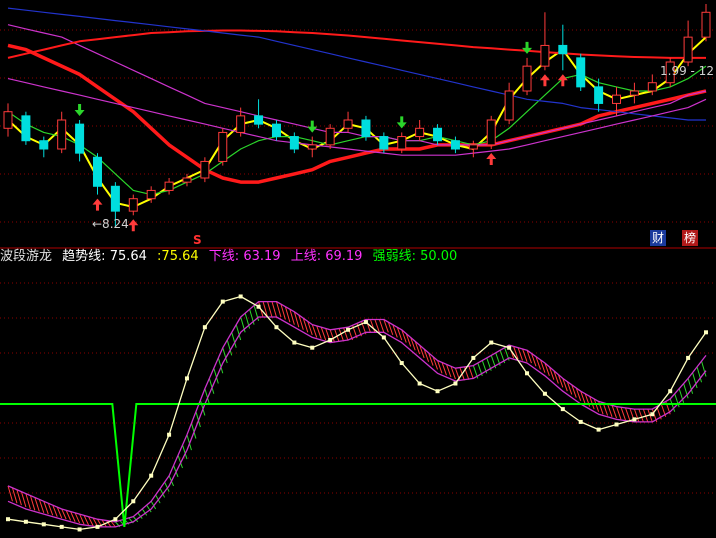 This screenshot has width=716, height=538. I want to click on lower-value: 63.19, so click(262, 256).